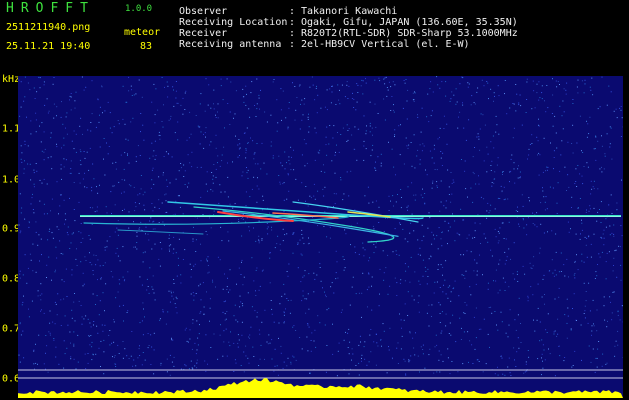 The image size is (629, 400). What do you see at coordinates (142, 32) in the screenshot?
I see `detection-label: meteor` at bounding box center [142, 32].